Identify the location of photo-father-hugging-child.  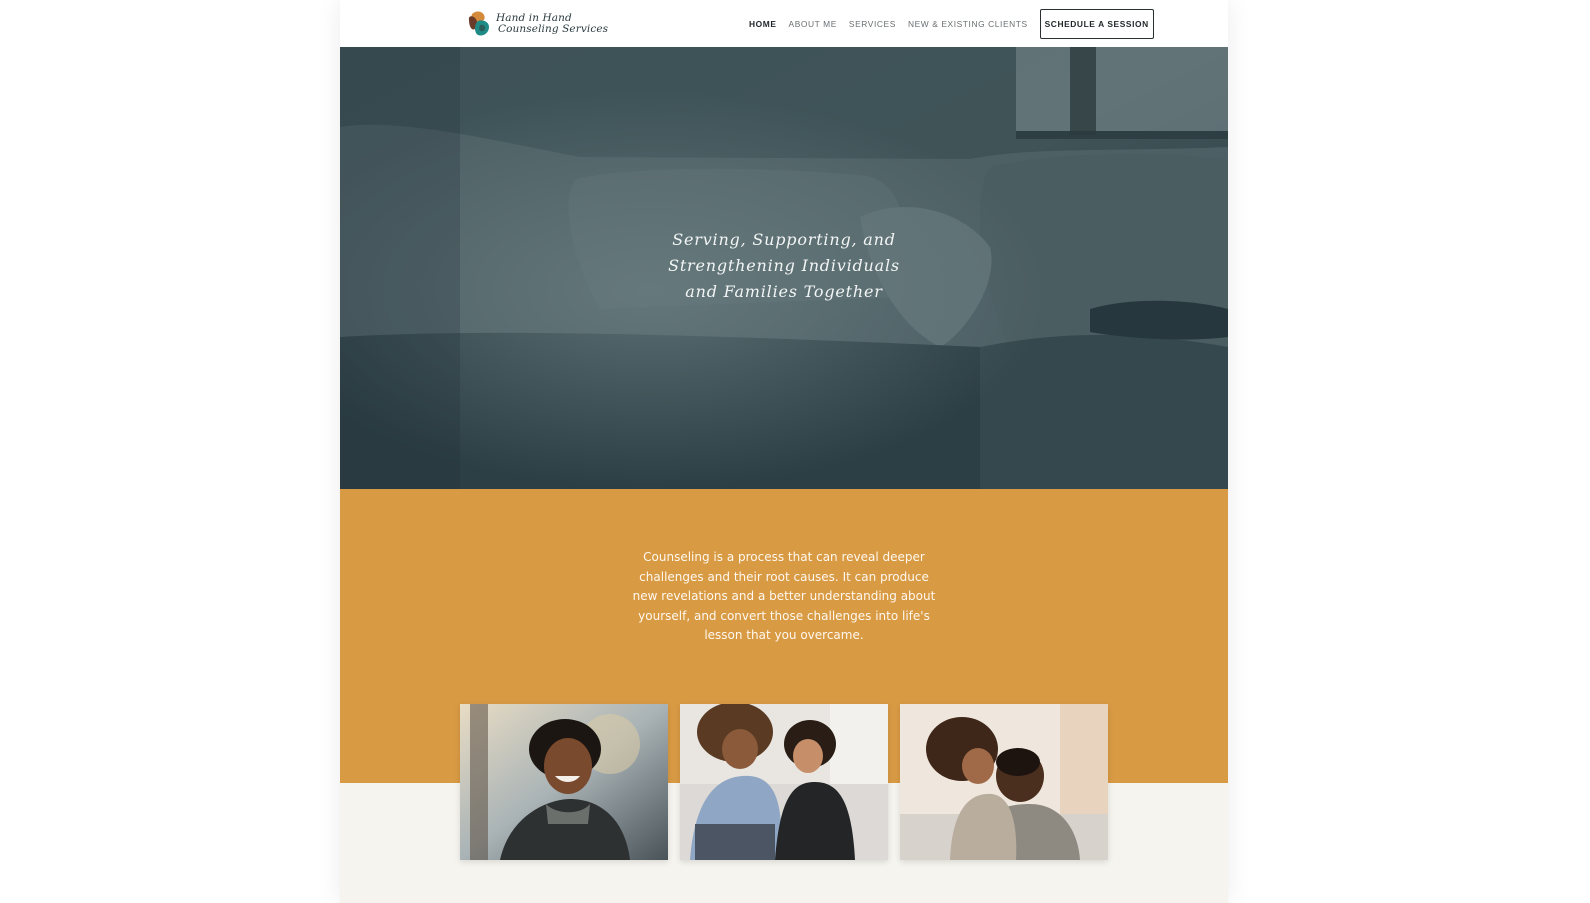
(1004, 782).